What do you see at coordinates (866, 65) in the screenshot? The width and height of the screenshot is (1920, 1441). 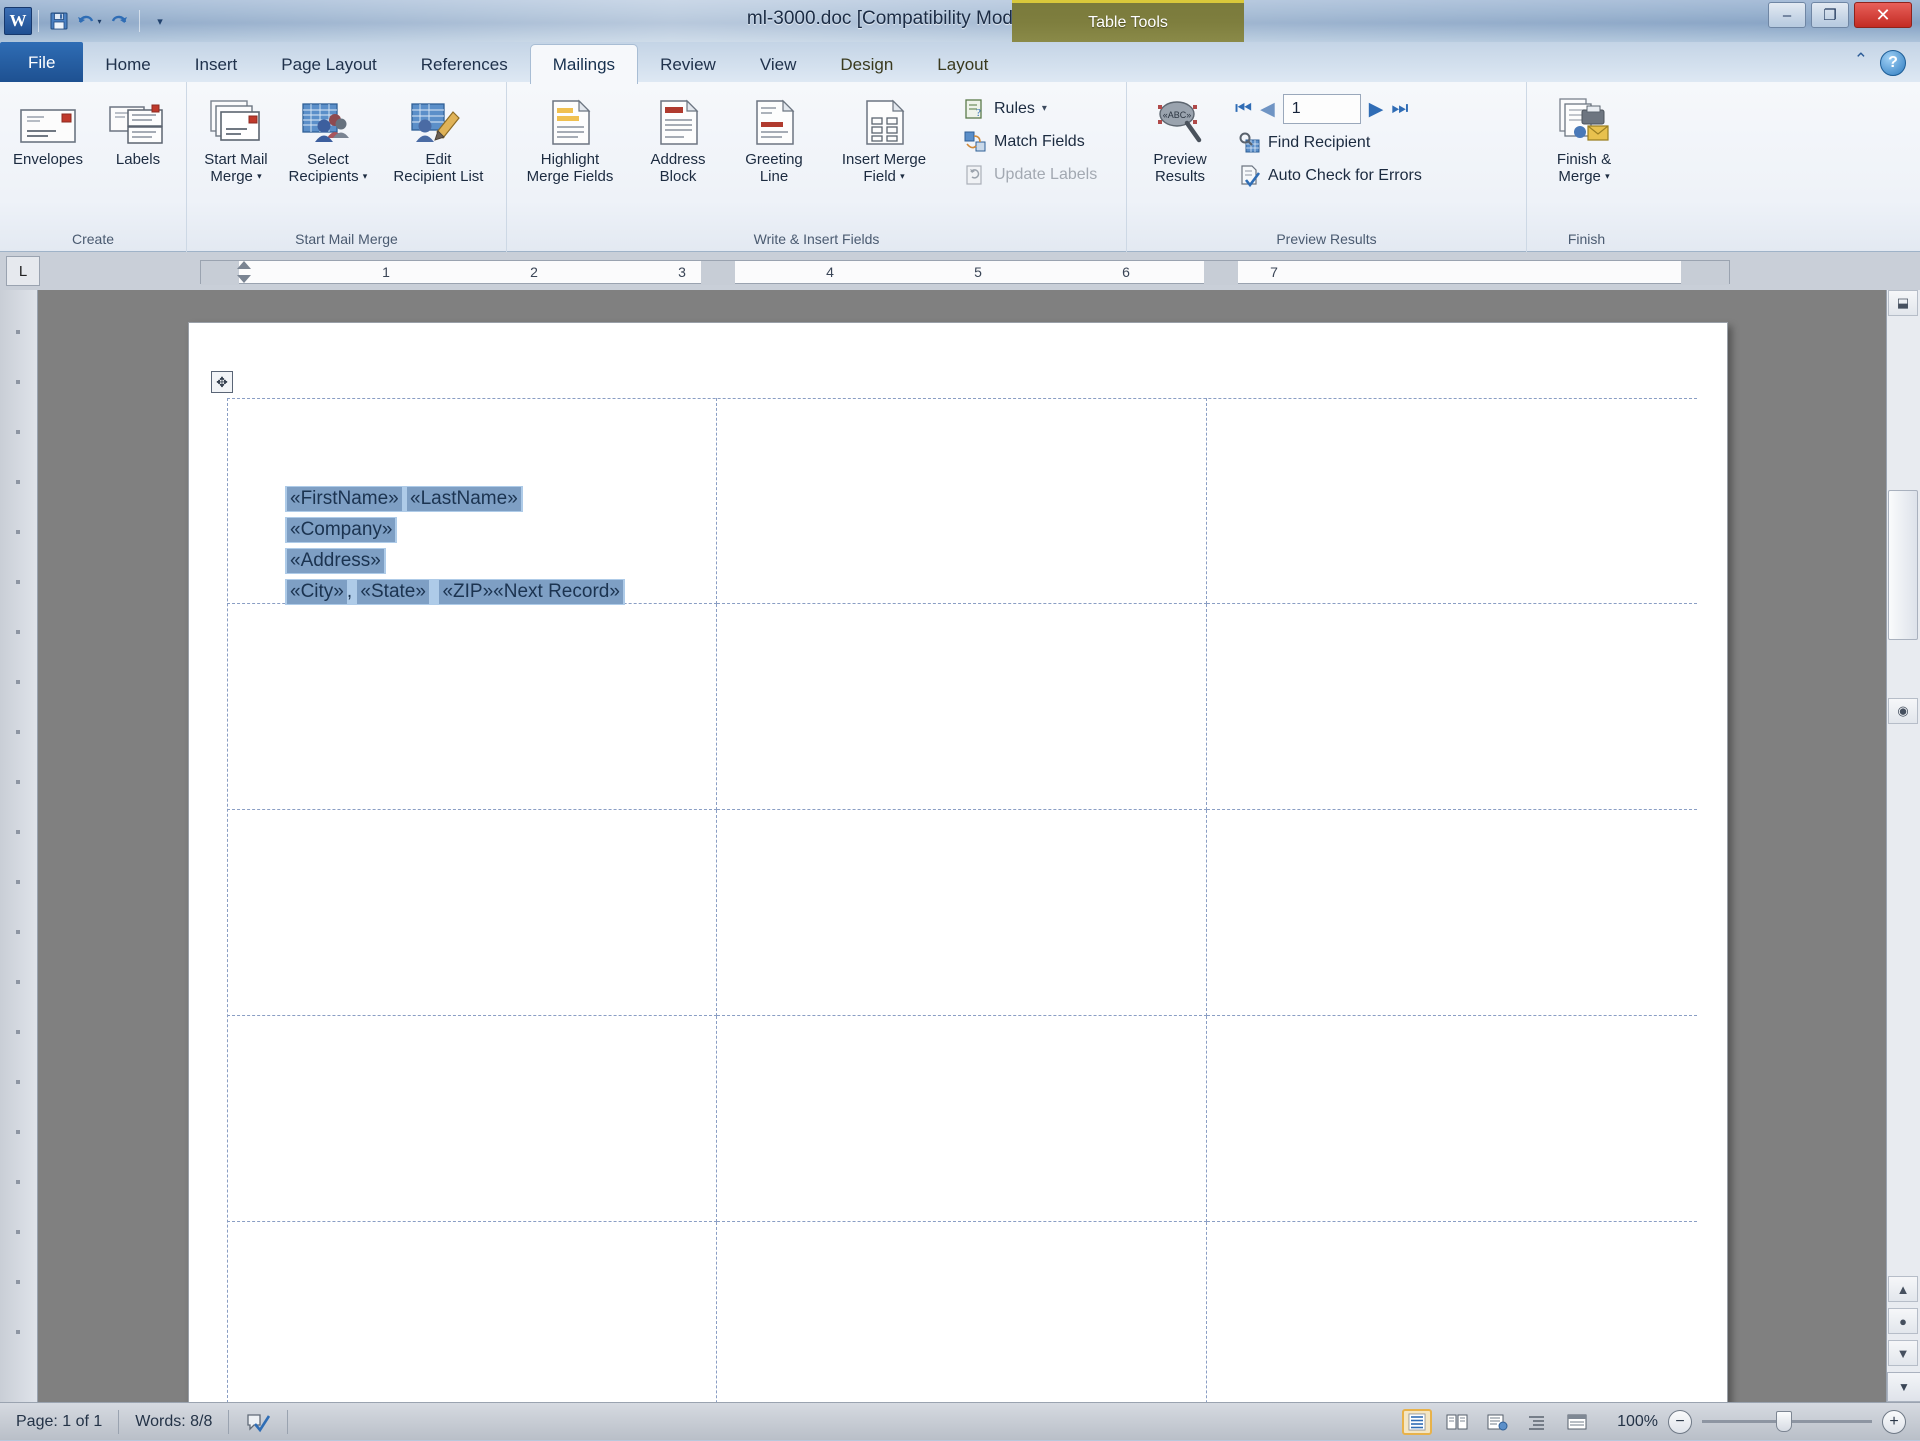 I see `tab-design: Design` at bounding box center [866, 65].